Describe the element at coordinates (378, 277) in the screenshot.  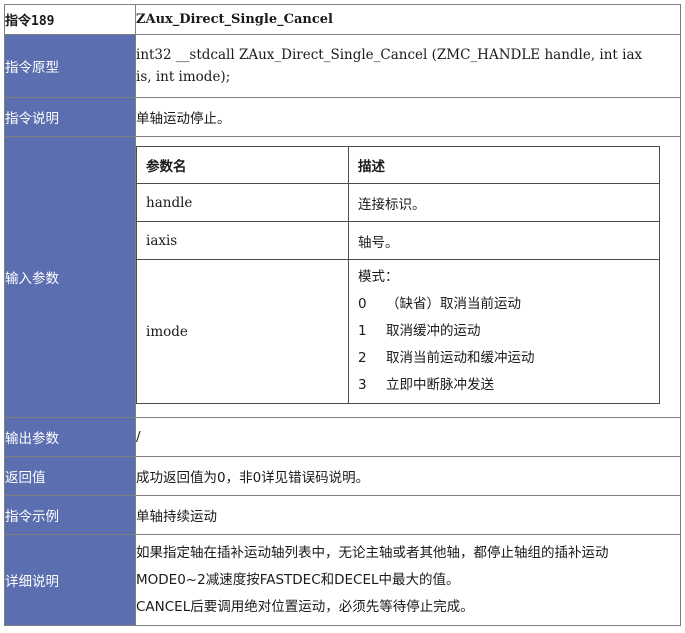
I see `mode-title: 模式：` at that location.